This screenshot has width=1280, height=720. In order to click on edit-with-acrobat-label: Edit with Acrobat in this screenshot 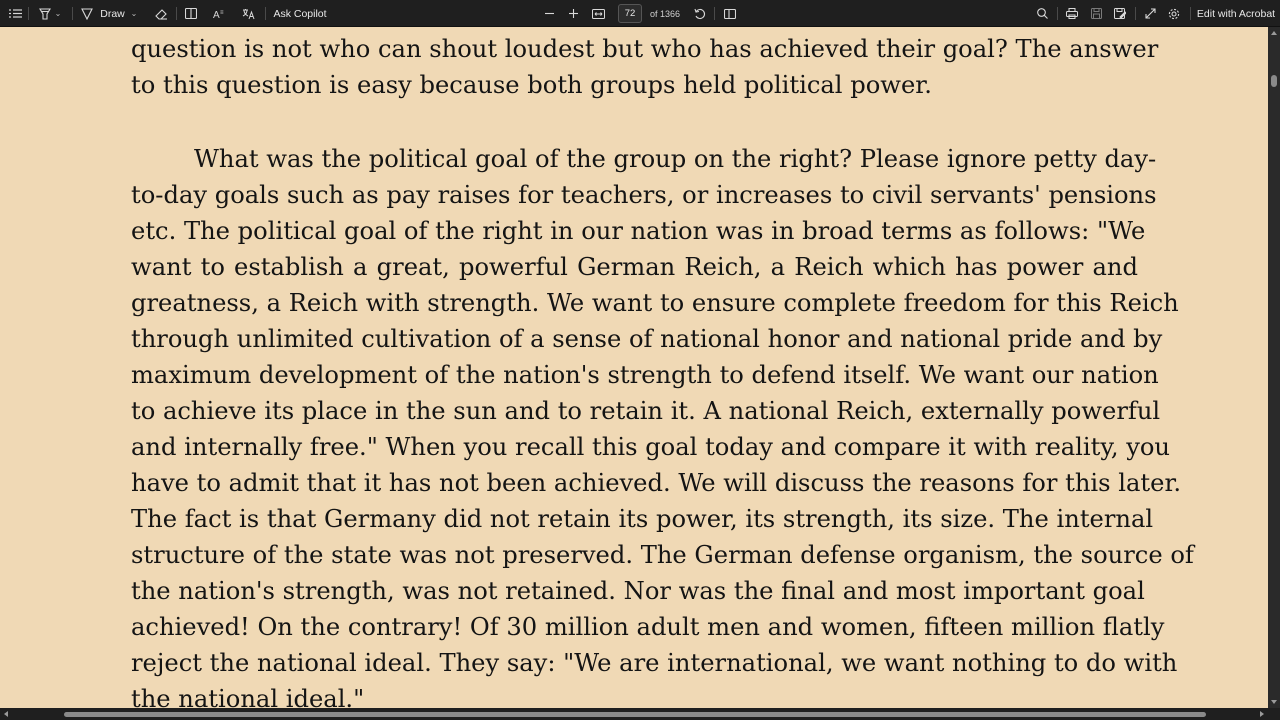, I will do `click(1236, 13)`.